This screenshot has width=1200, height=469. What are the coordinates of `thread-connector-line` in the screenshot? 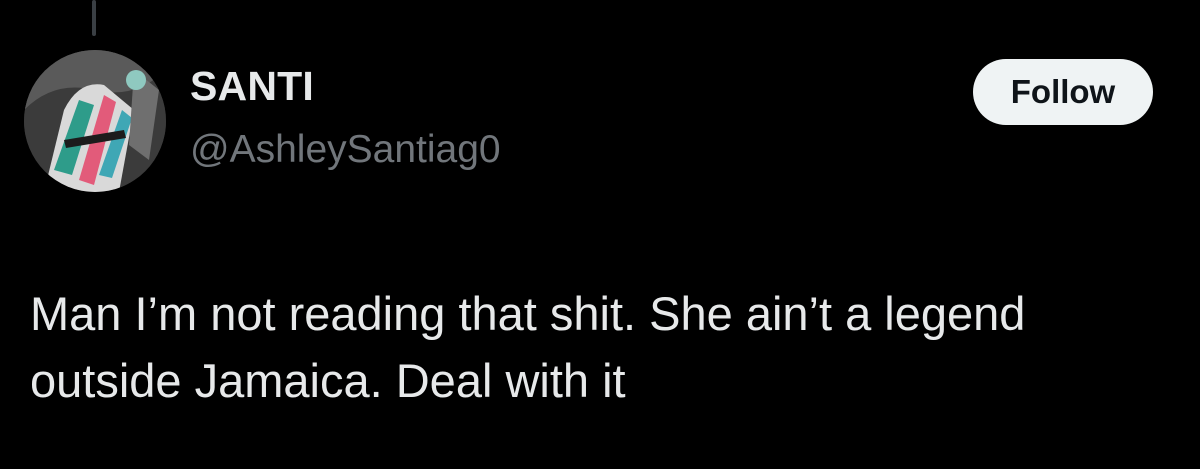 It's located at (94, 18).